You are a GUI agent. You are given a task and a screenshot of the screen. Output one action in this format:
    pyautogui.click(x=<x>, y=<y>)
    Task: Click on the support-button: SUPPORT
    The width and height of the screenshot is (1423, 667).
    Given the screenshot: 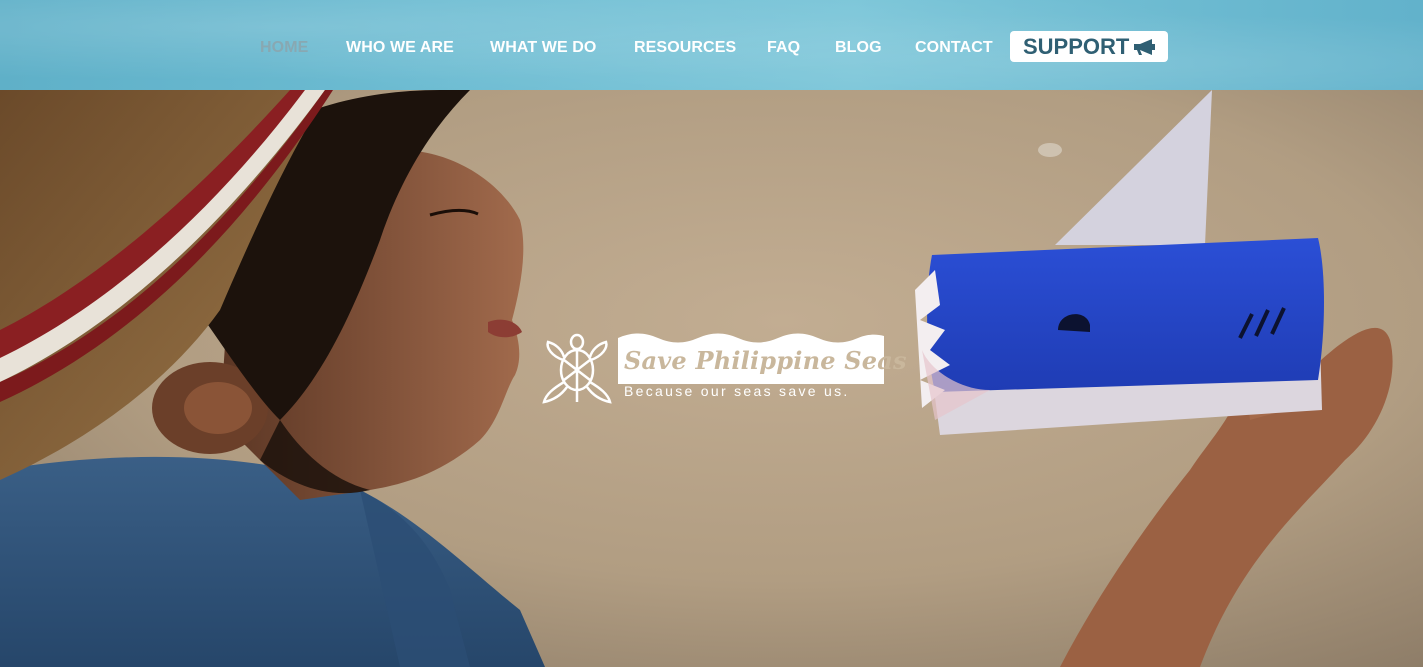 What is the action you would take?
    pyautogui.click(x=1089, y=46)
    